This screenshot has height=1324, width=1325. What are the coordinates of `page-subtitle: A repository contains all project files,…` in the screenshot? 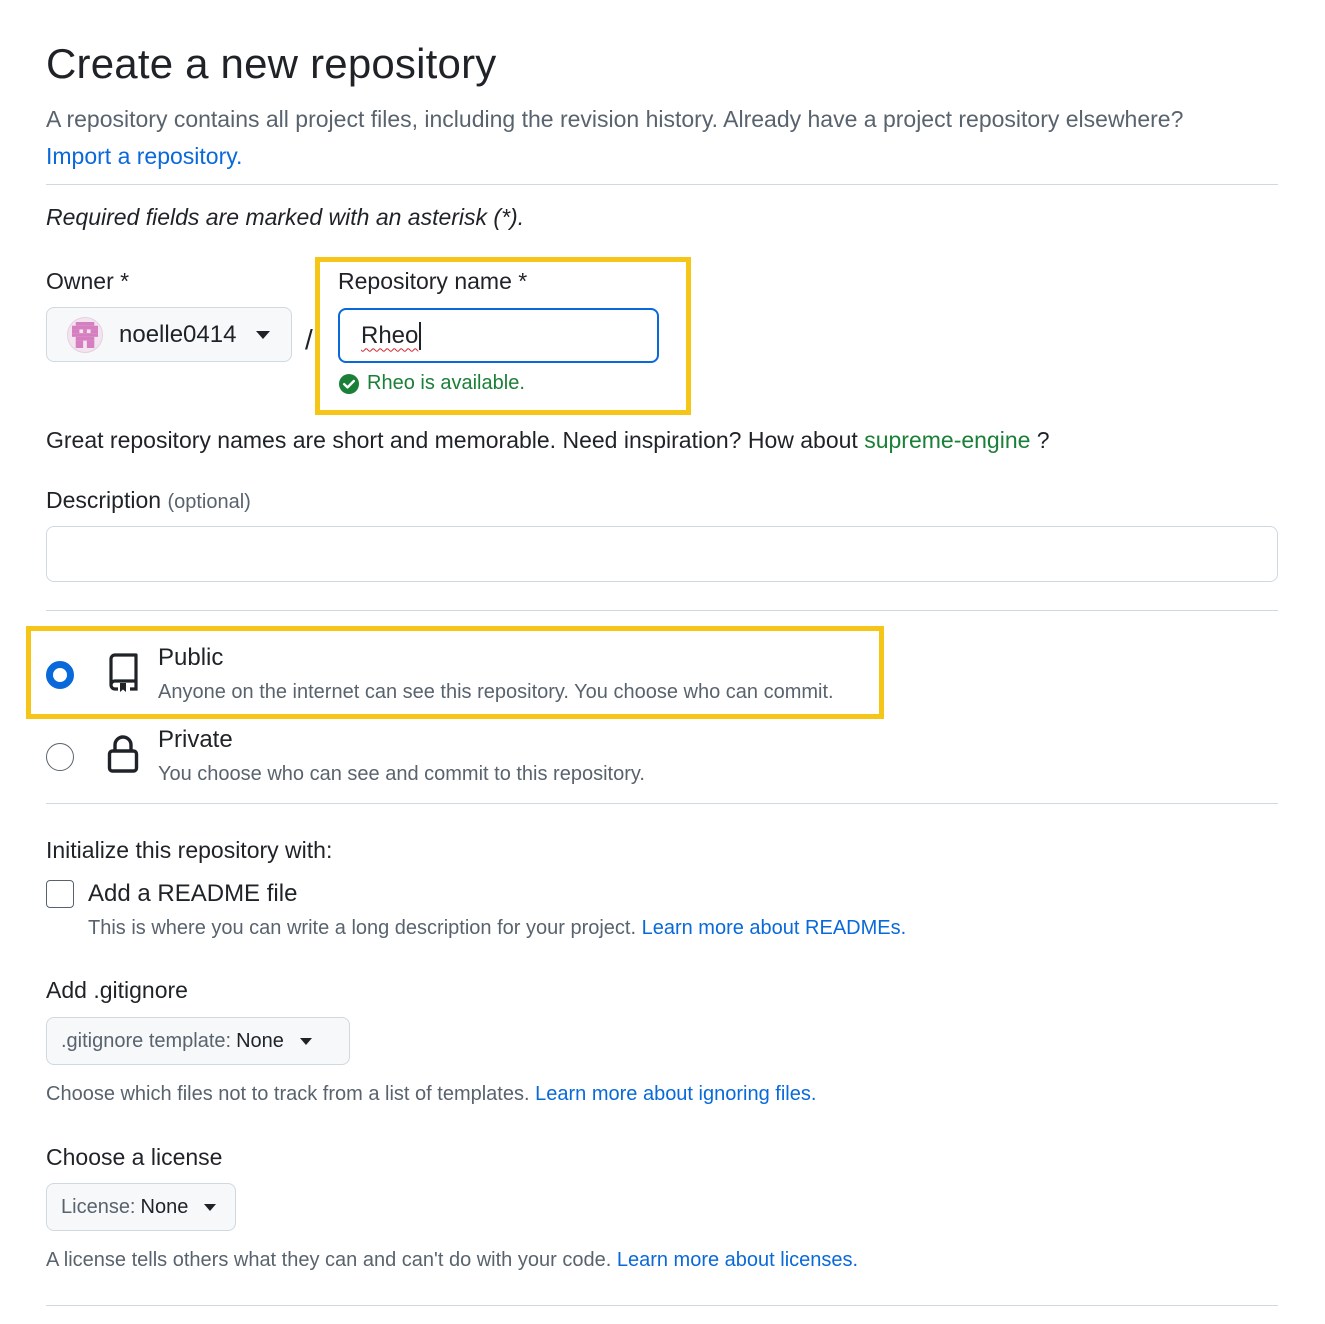 It's located at (666, 138).